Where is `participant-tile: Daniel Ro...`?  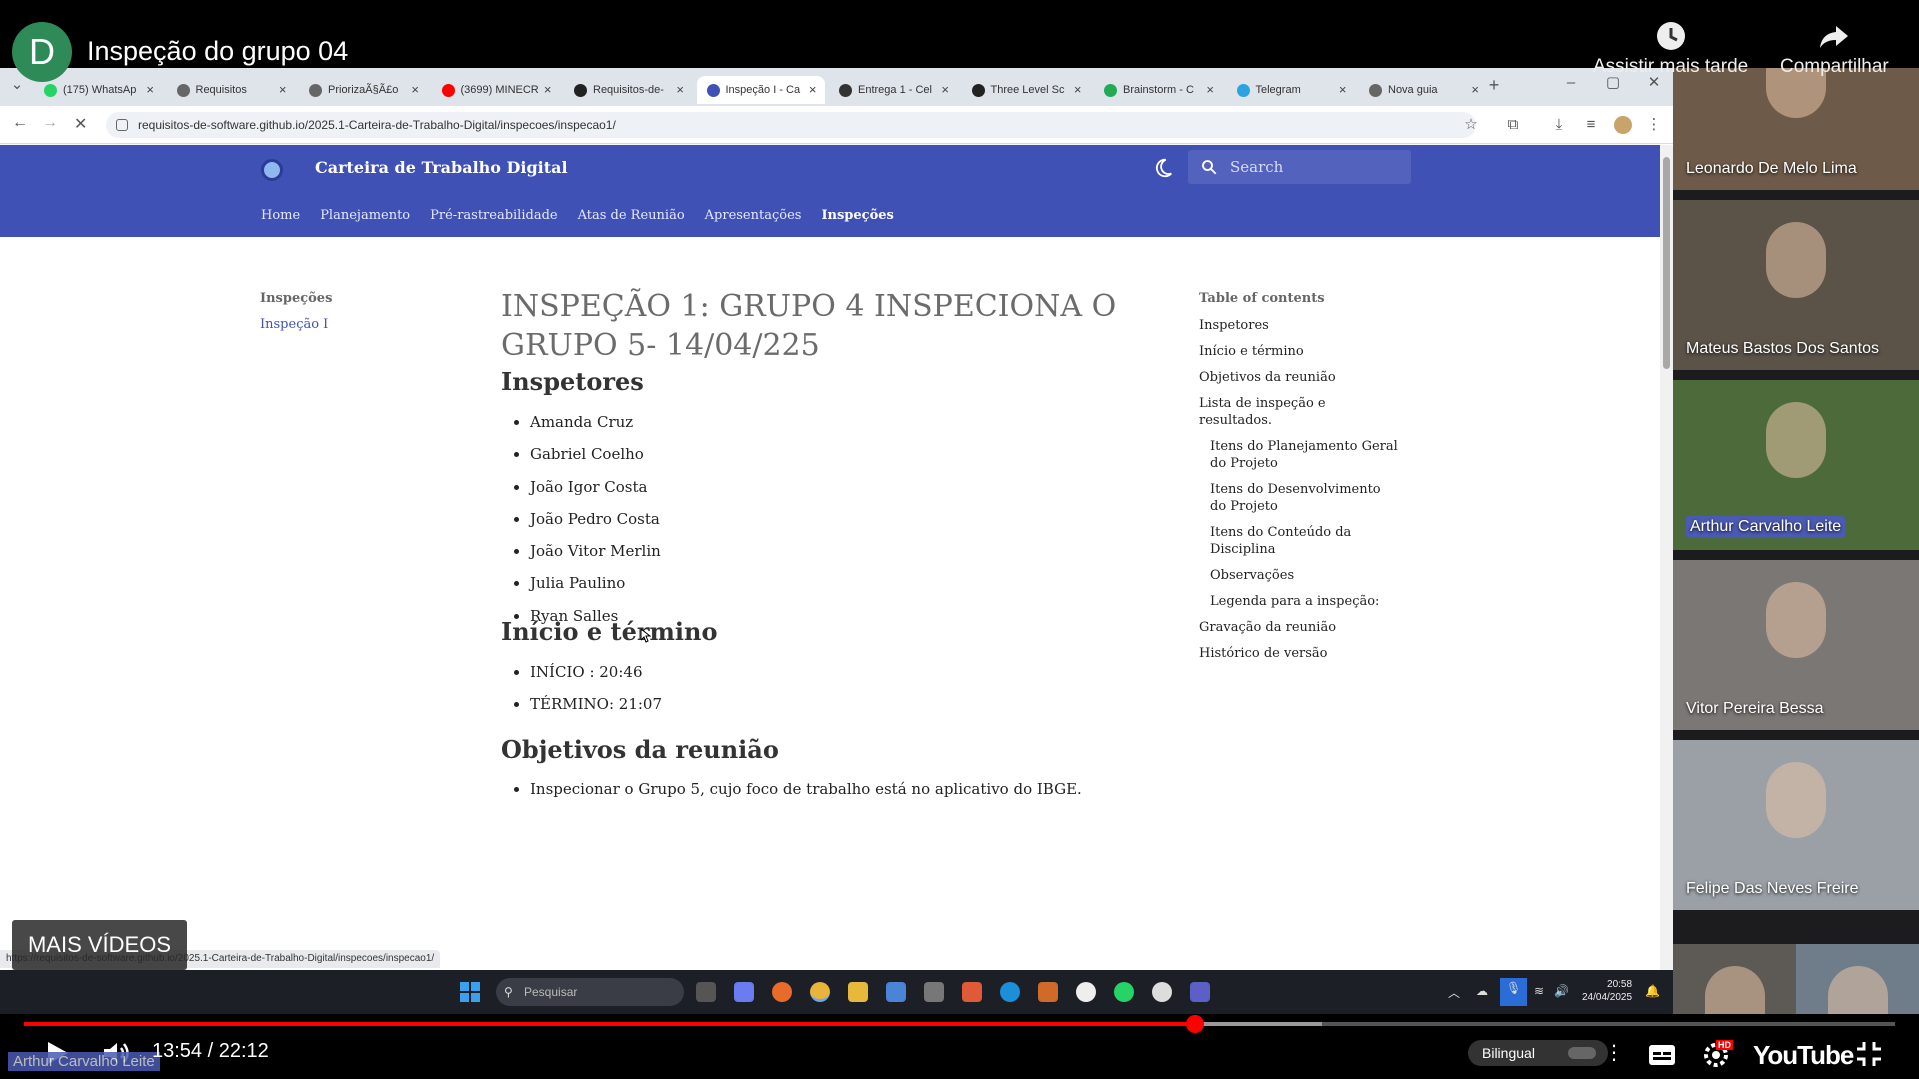
participant-tile: Daniel Ro... is located at coordinates (1857, 979).